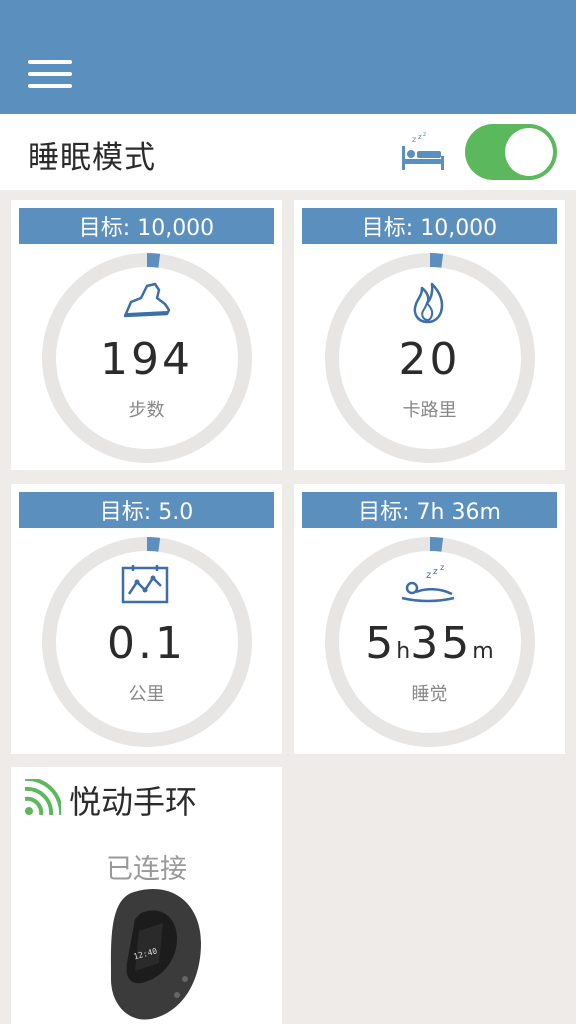 The width and height of the screenshot is (576, 1024). What do you see at coordinates (145, 584) in the screenshot?
I see `distance-chart-icon` at bounding box center [145, 584].